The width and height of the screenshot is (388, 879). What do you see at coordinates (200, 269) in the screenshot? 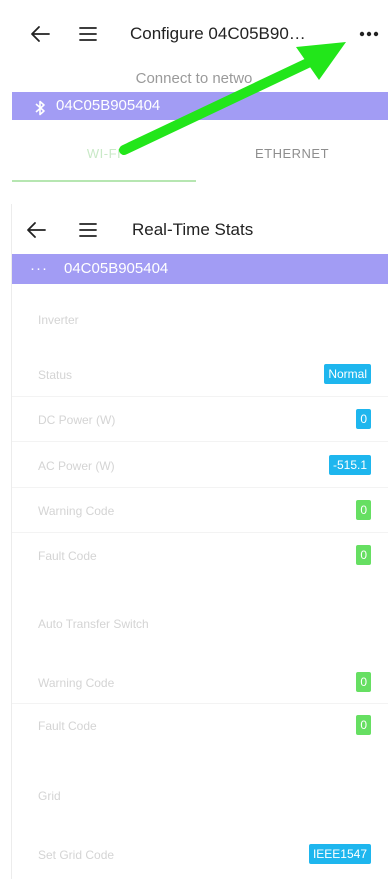
I see `device-bar: ··· 04C05B905404` at bounding box center [200, 269].